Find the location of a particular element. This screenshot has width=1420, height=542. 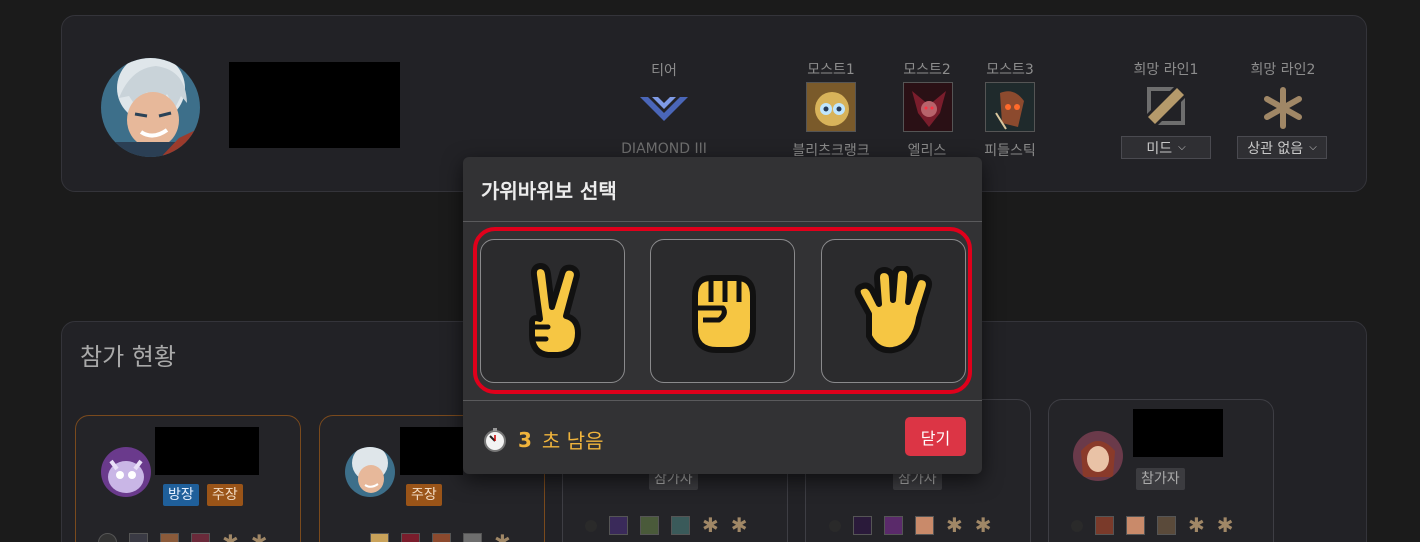

raised-fist-icon is located at coordinates (723, 314).